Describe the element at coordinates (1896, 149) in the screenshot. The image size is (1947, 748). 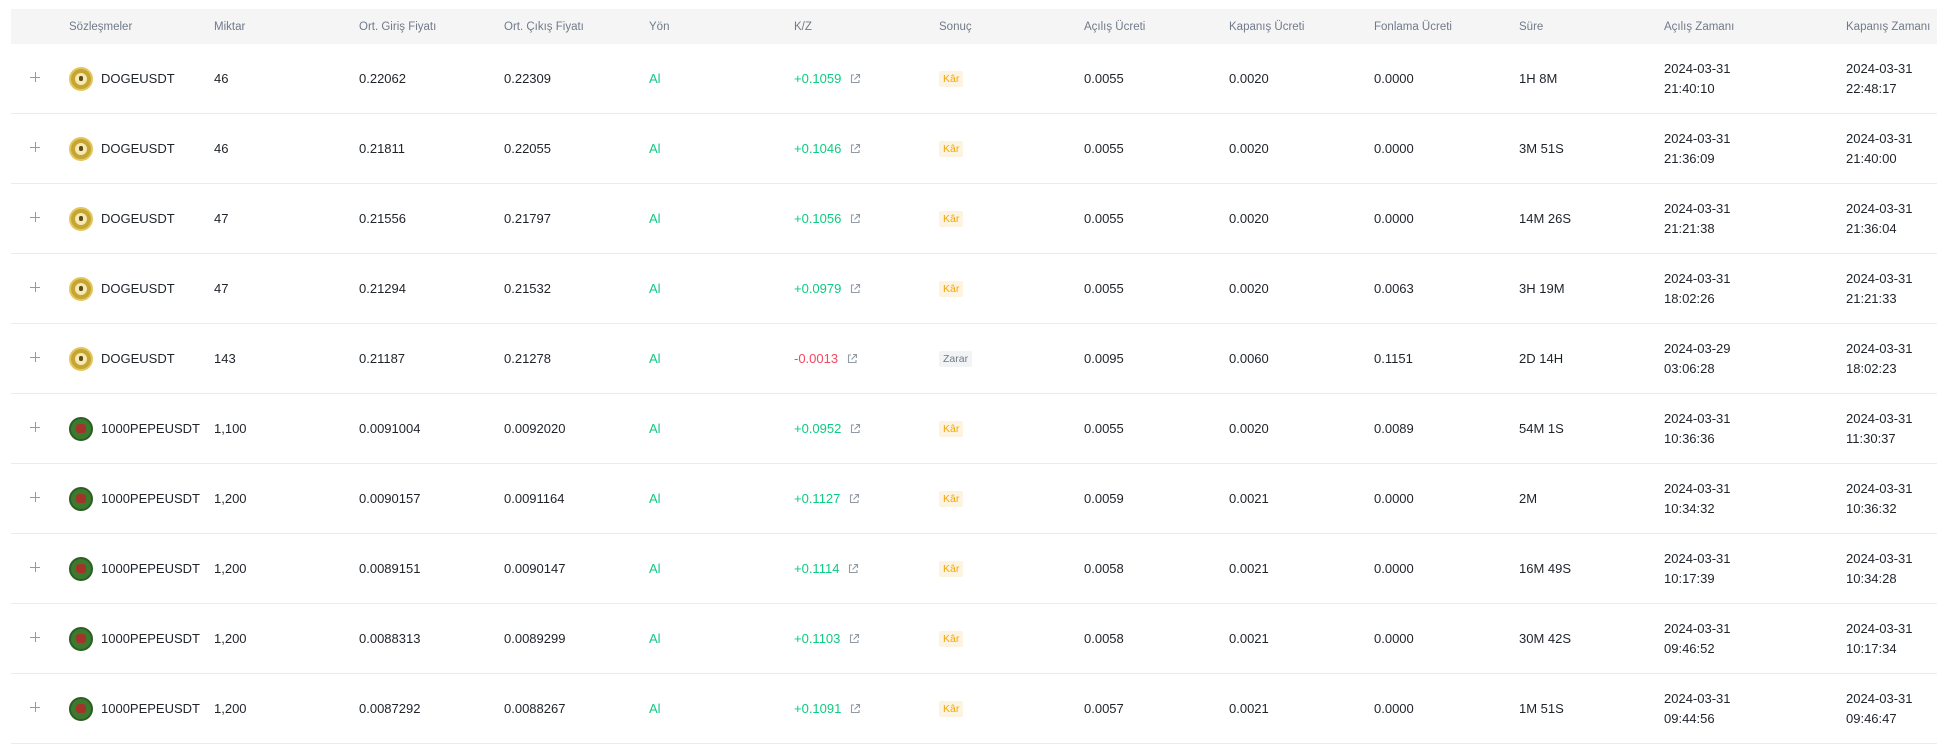
I see `close-time-cell: 2024-03-31 21:40:00` at that location.